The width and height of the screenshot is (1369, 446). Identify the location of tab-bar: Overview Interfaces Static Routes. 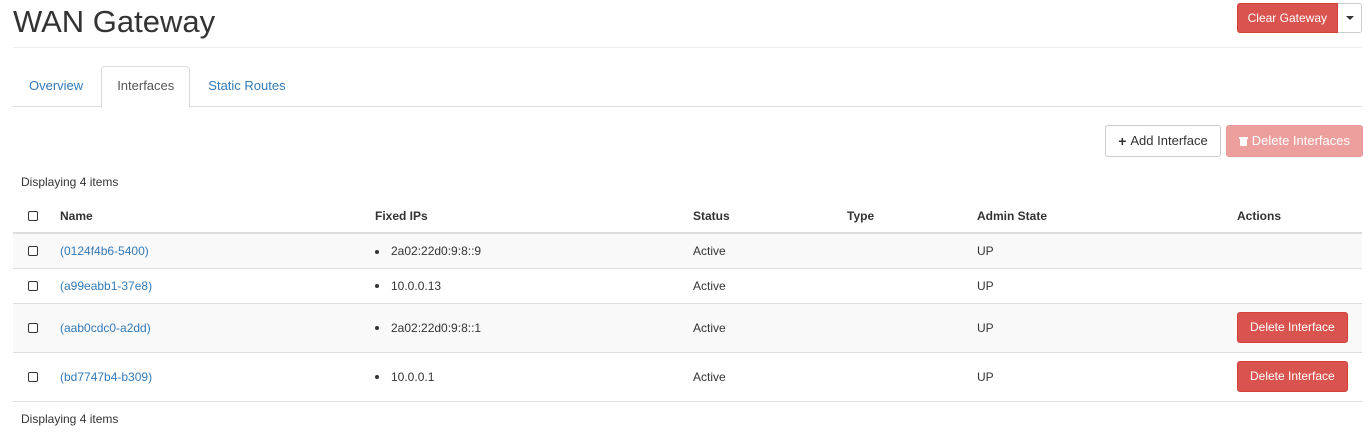
(687, 87).